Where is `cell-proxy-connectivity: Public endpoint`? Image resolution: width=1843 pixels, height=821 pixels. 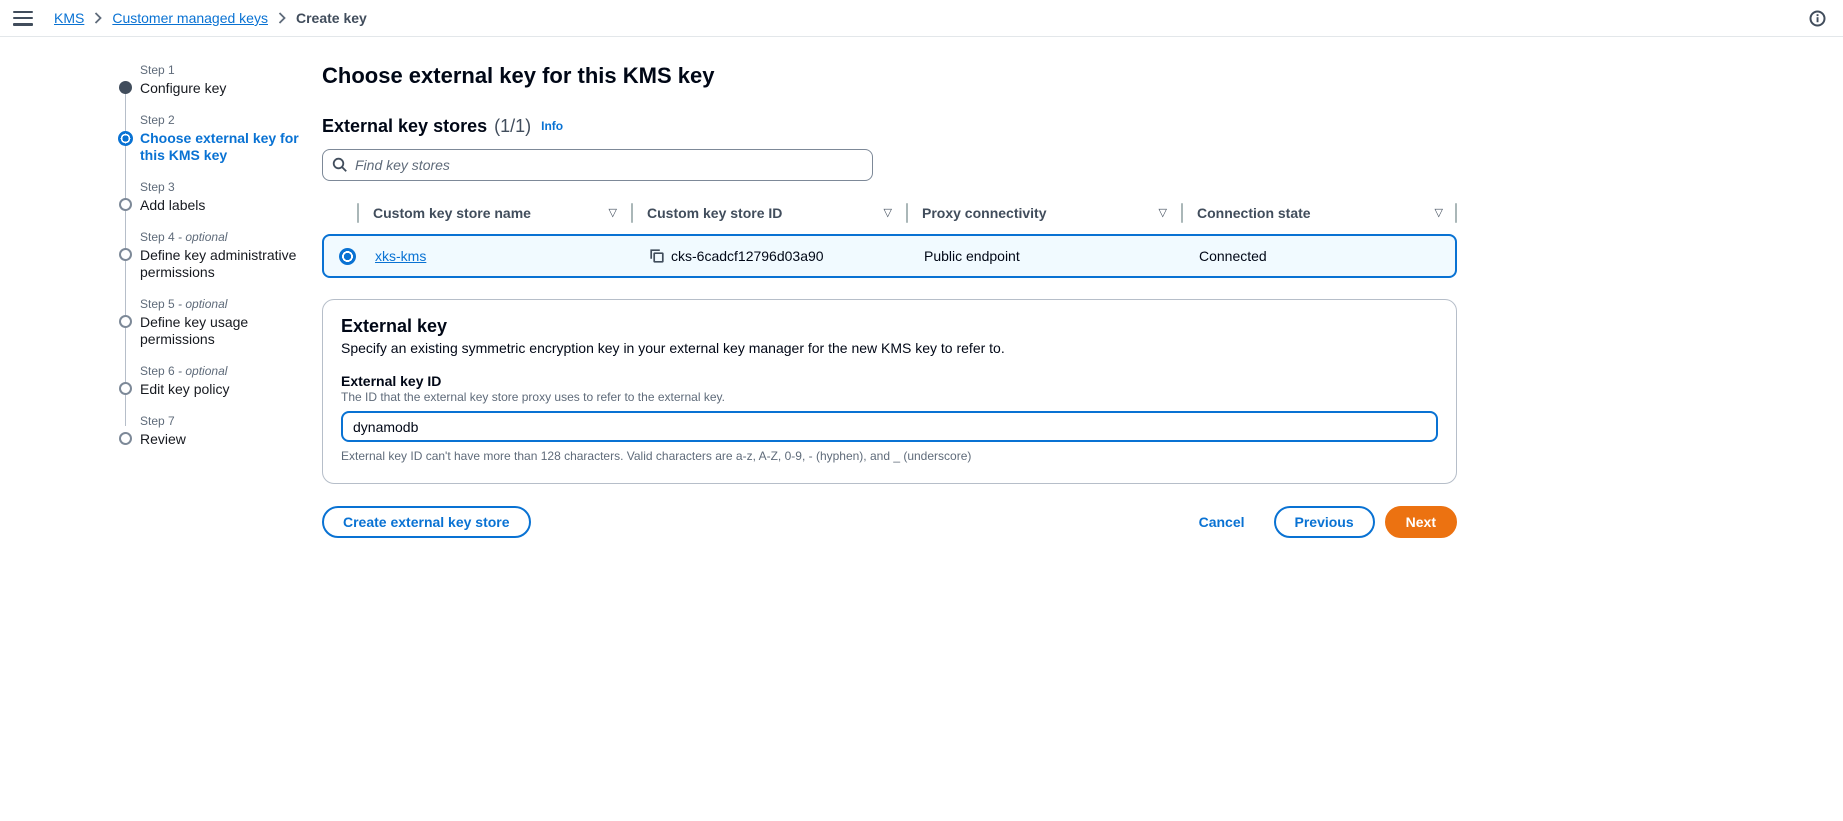
cell-proxy-connectivity: Public endpoint is located at coordinates (972, 256).